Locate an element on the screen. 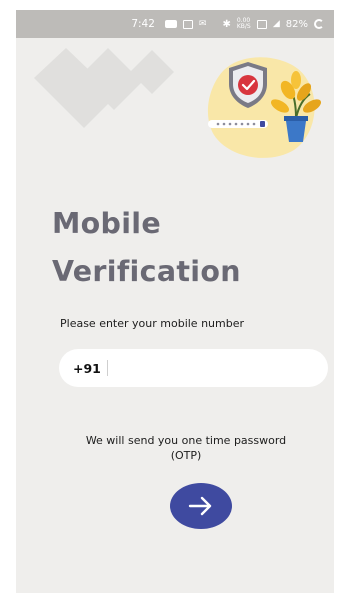 This screenshot has width=348, height=593. arrow-right-icon is located at coordinates (200, 506).